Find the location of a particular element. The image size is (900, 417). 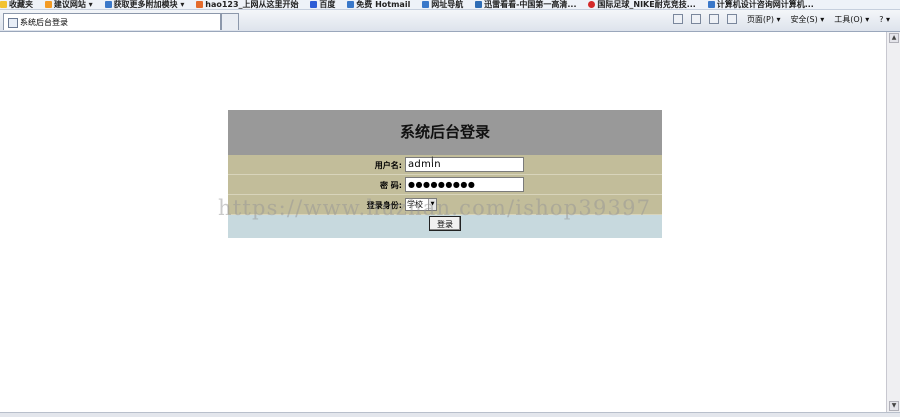

mail-icon is located at coordinates (714, 19).